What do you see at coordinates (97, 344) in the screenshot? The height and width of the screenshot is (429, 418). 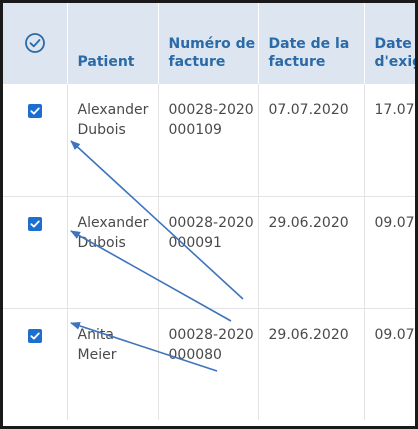 I see `patient-name: Anita Meier` at bounding box center [97, 344].